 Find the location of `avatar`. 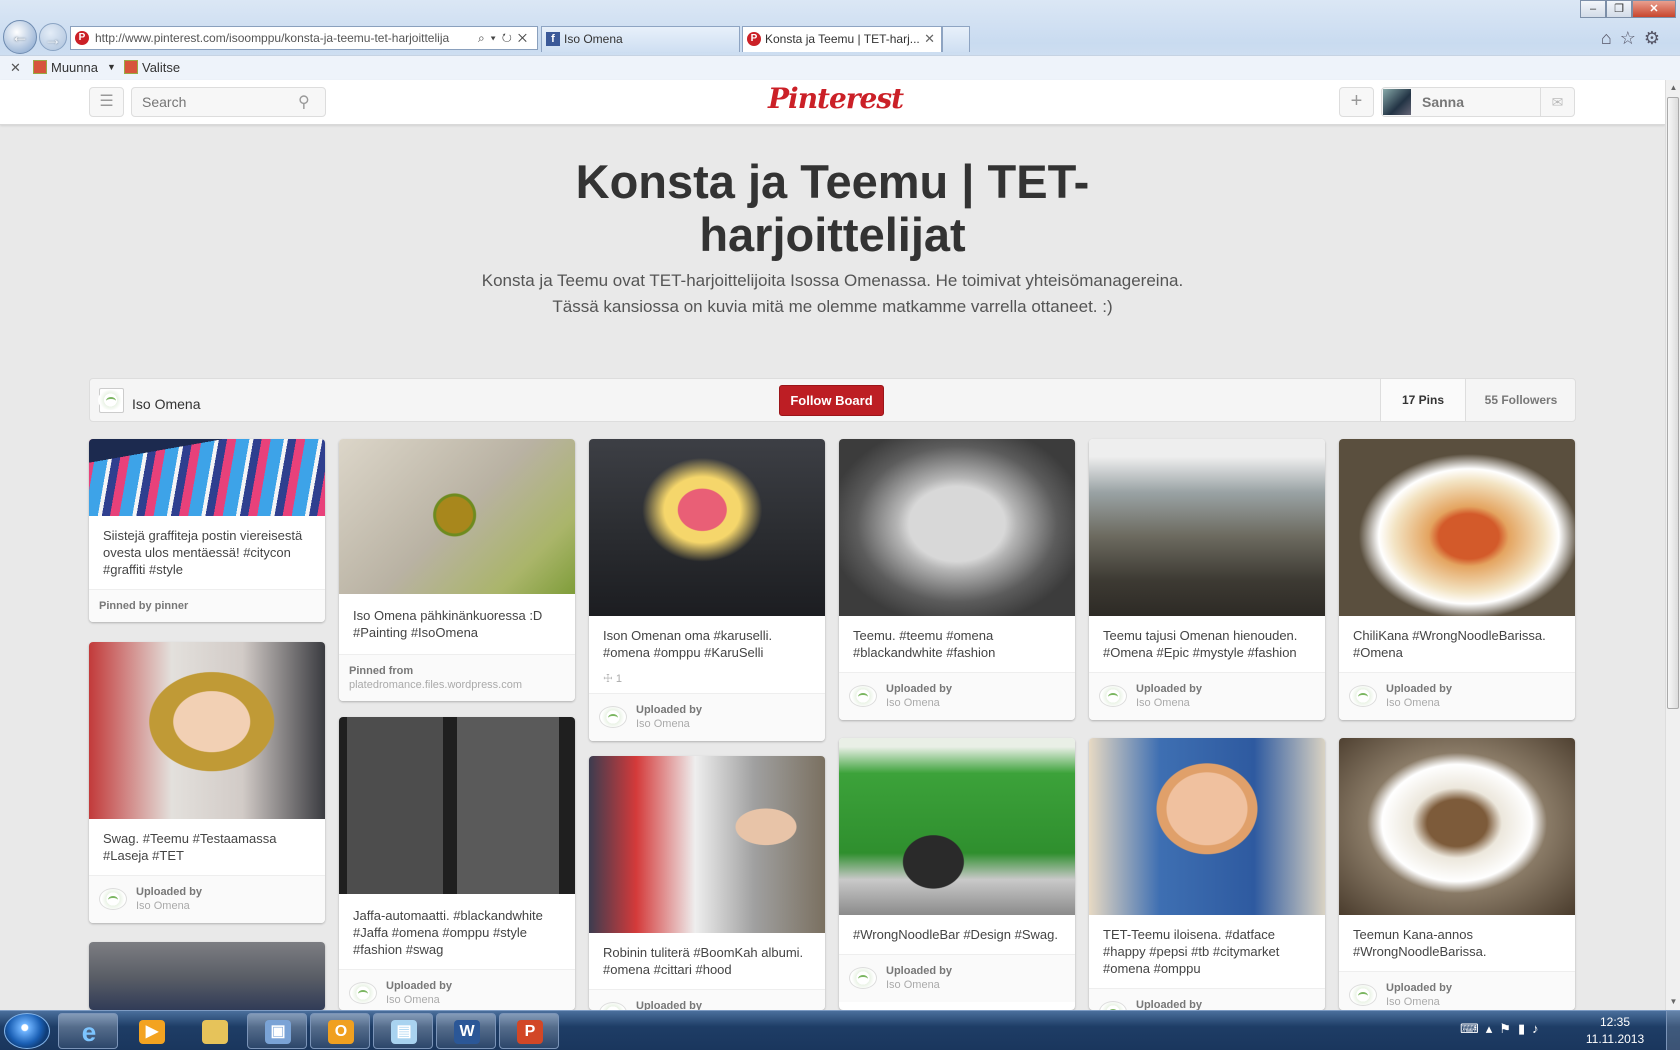

avatar is located at coordinates (1397, 102).